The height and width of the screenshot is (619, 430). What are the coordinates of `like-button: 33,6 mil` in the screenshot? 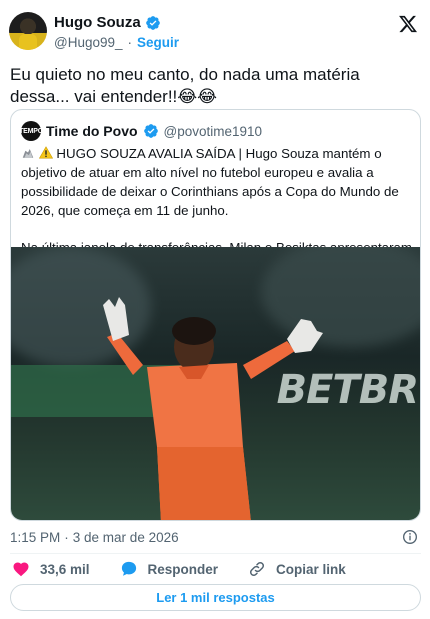 It's located at (51, 569).